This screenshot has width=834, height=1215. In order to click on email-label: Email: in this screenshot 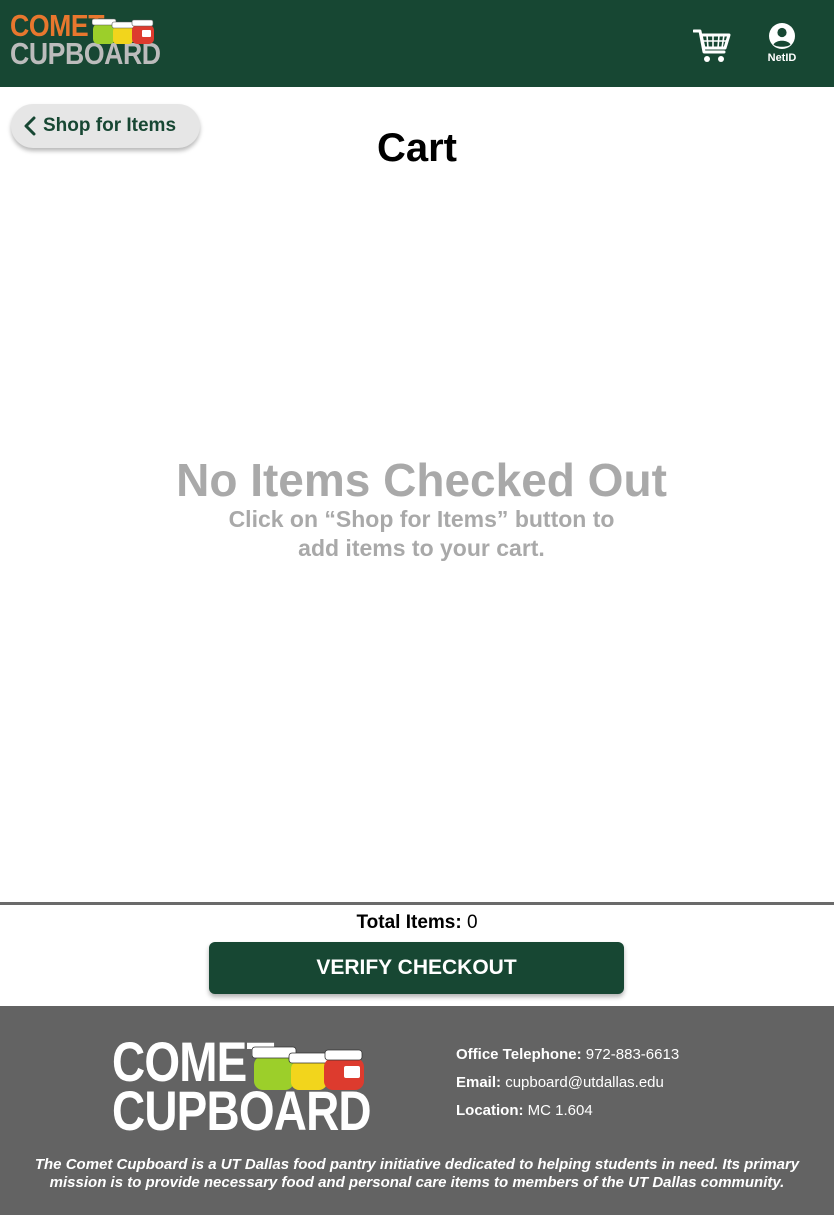, I will do `click(479, 1082)`.